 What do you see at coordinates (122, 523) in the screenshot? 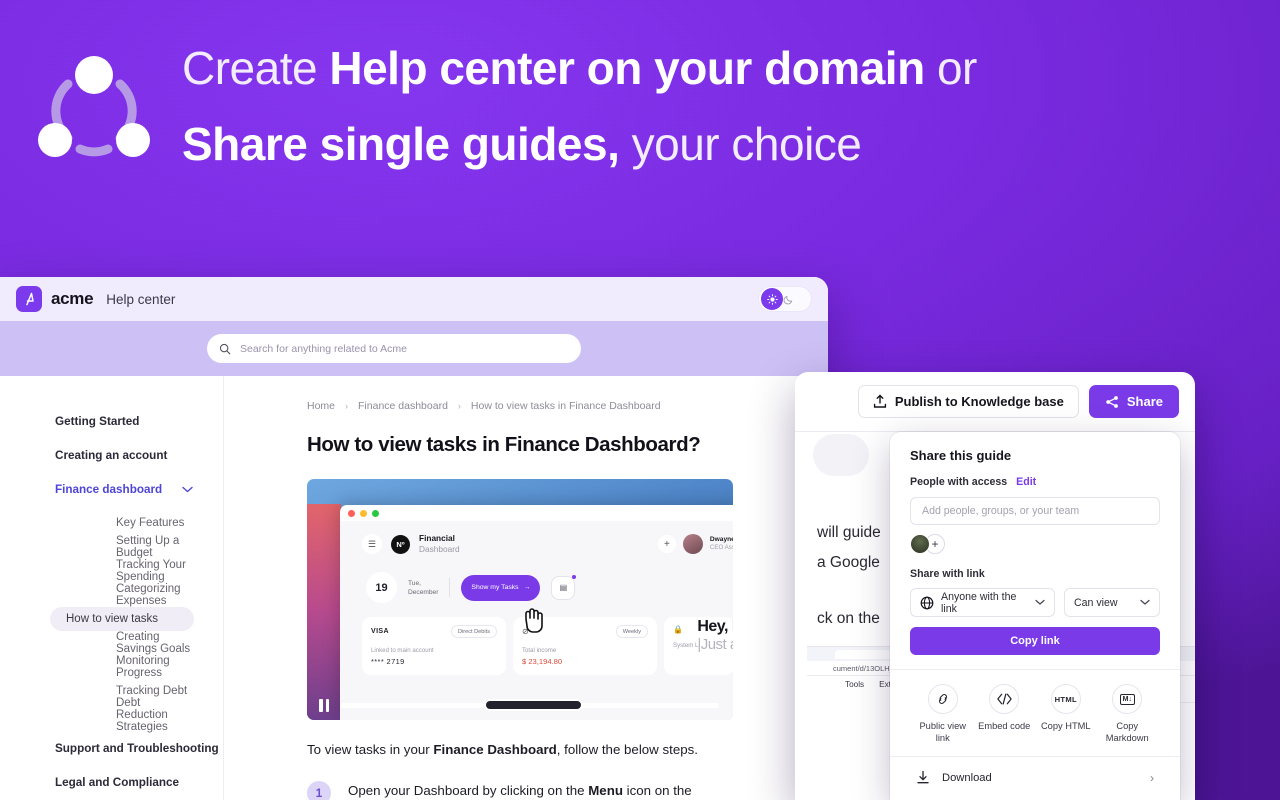
I see `sidebar-item-key-features: Key Features` at bounding box center [122, 523].